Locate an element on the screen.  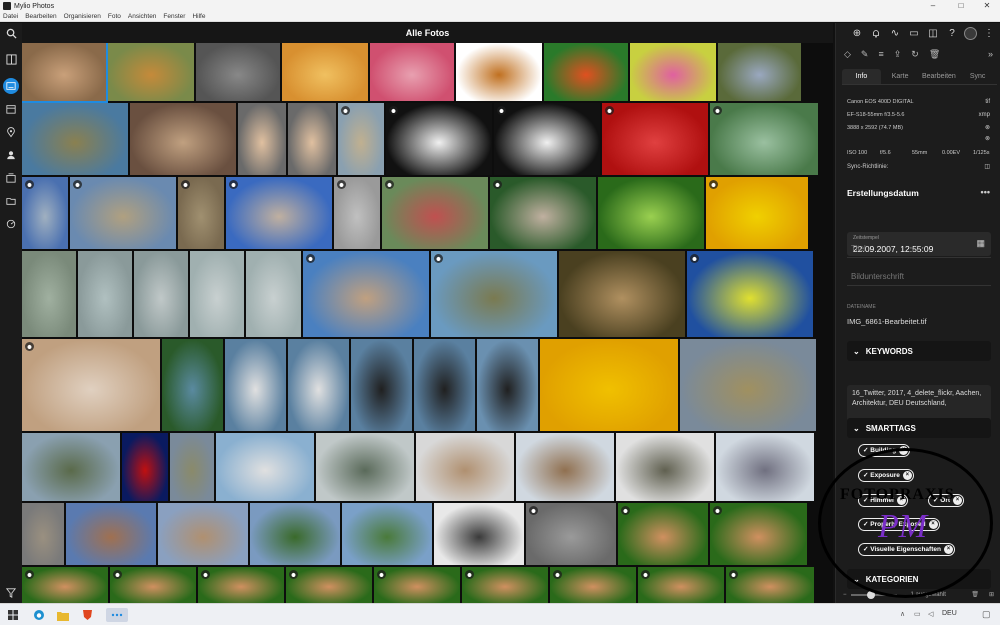
calendar-icon is located at coordinates (11, 109).